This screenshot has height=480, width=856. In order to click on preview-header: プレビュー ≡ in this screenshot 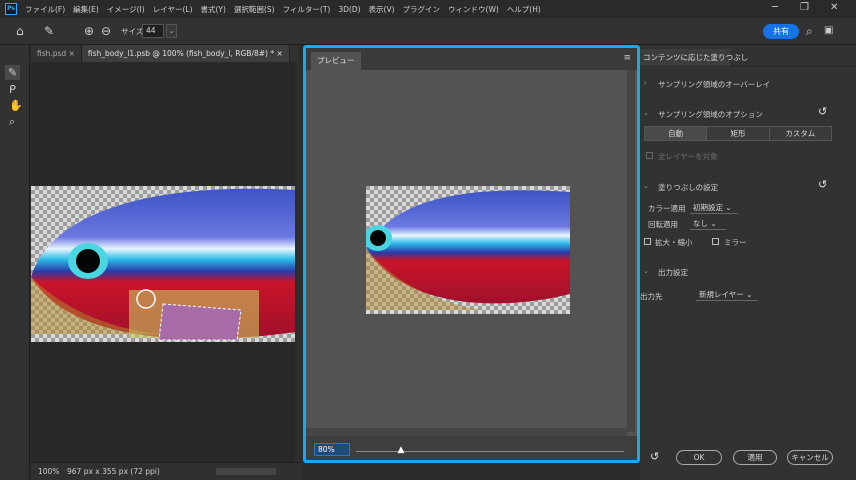, I will do `click(471, 59)`.